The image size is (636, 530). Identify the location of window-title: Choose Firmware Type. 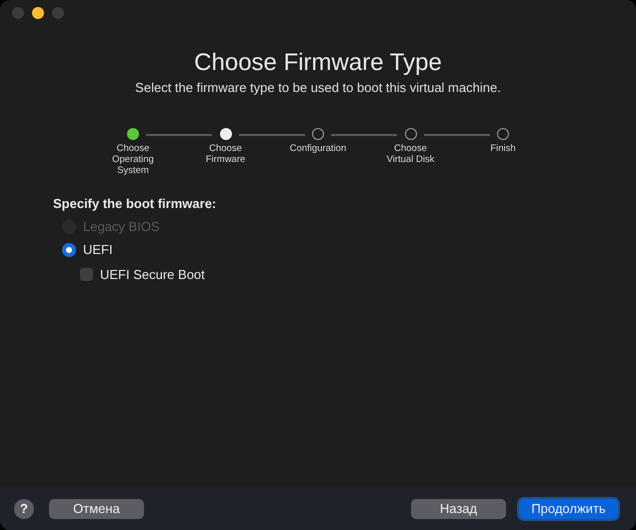
(318, 63).